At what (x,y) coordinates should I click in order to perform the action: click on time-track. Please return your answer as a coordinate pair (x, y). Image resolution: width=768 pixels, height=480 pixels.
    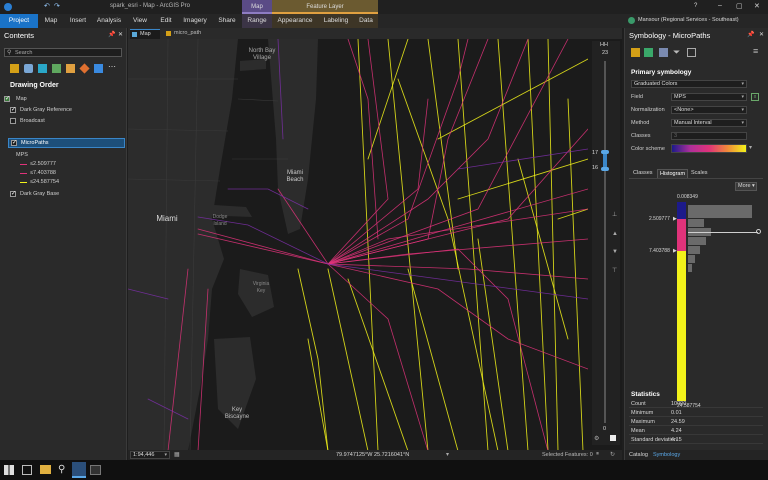
    Looking at the image, I should click on (605, 242).